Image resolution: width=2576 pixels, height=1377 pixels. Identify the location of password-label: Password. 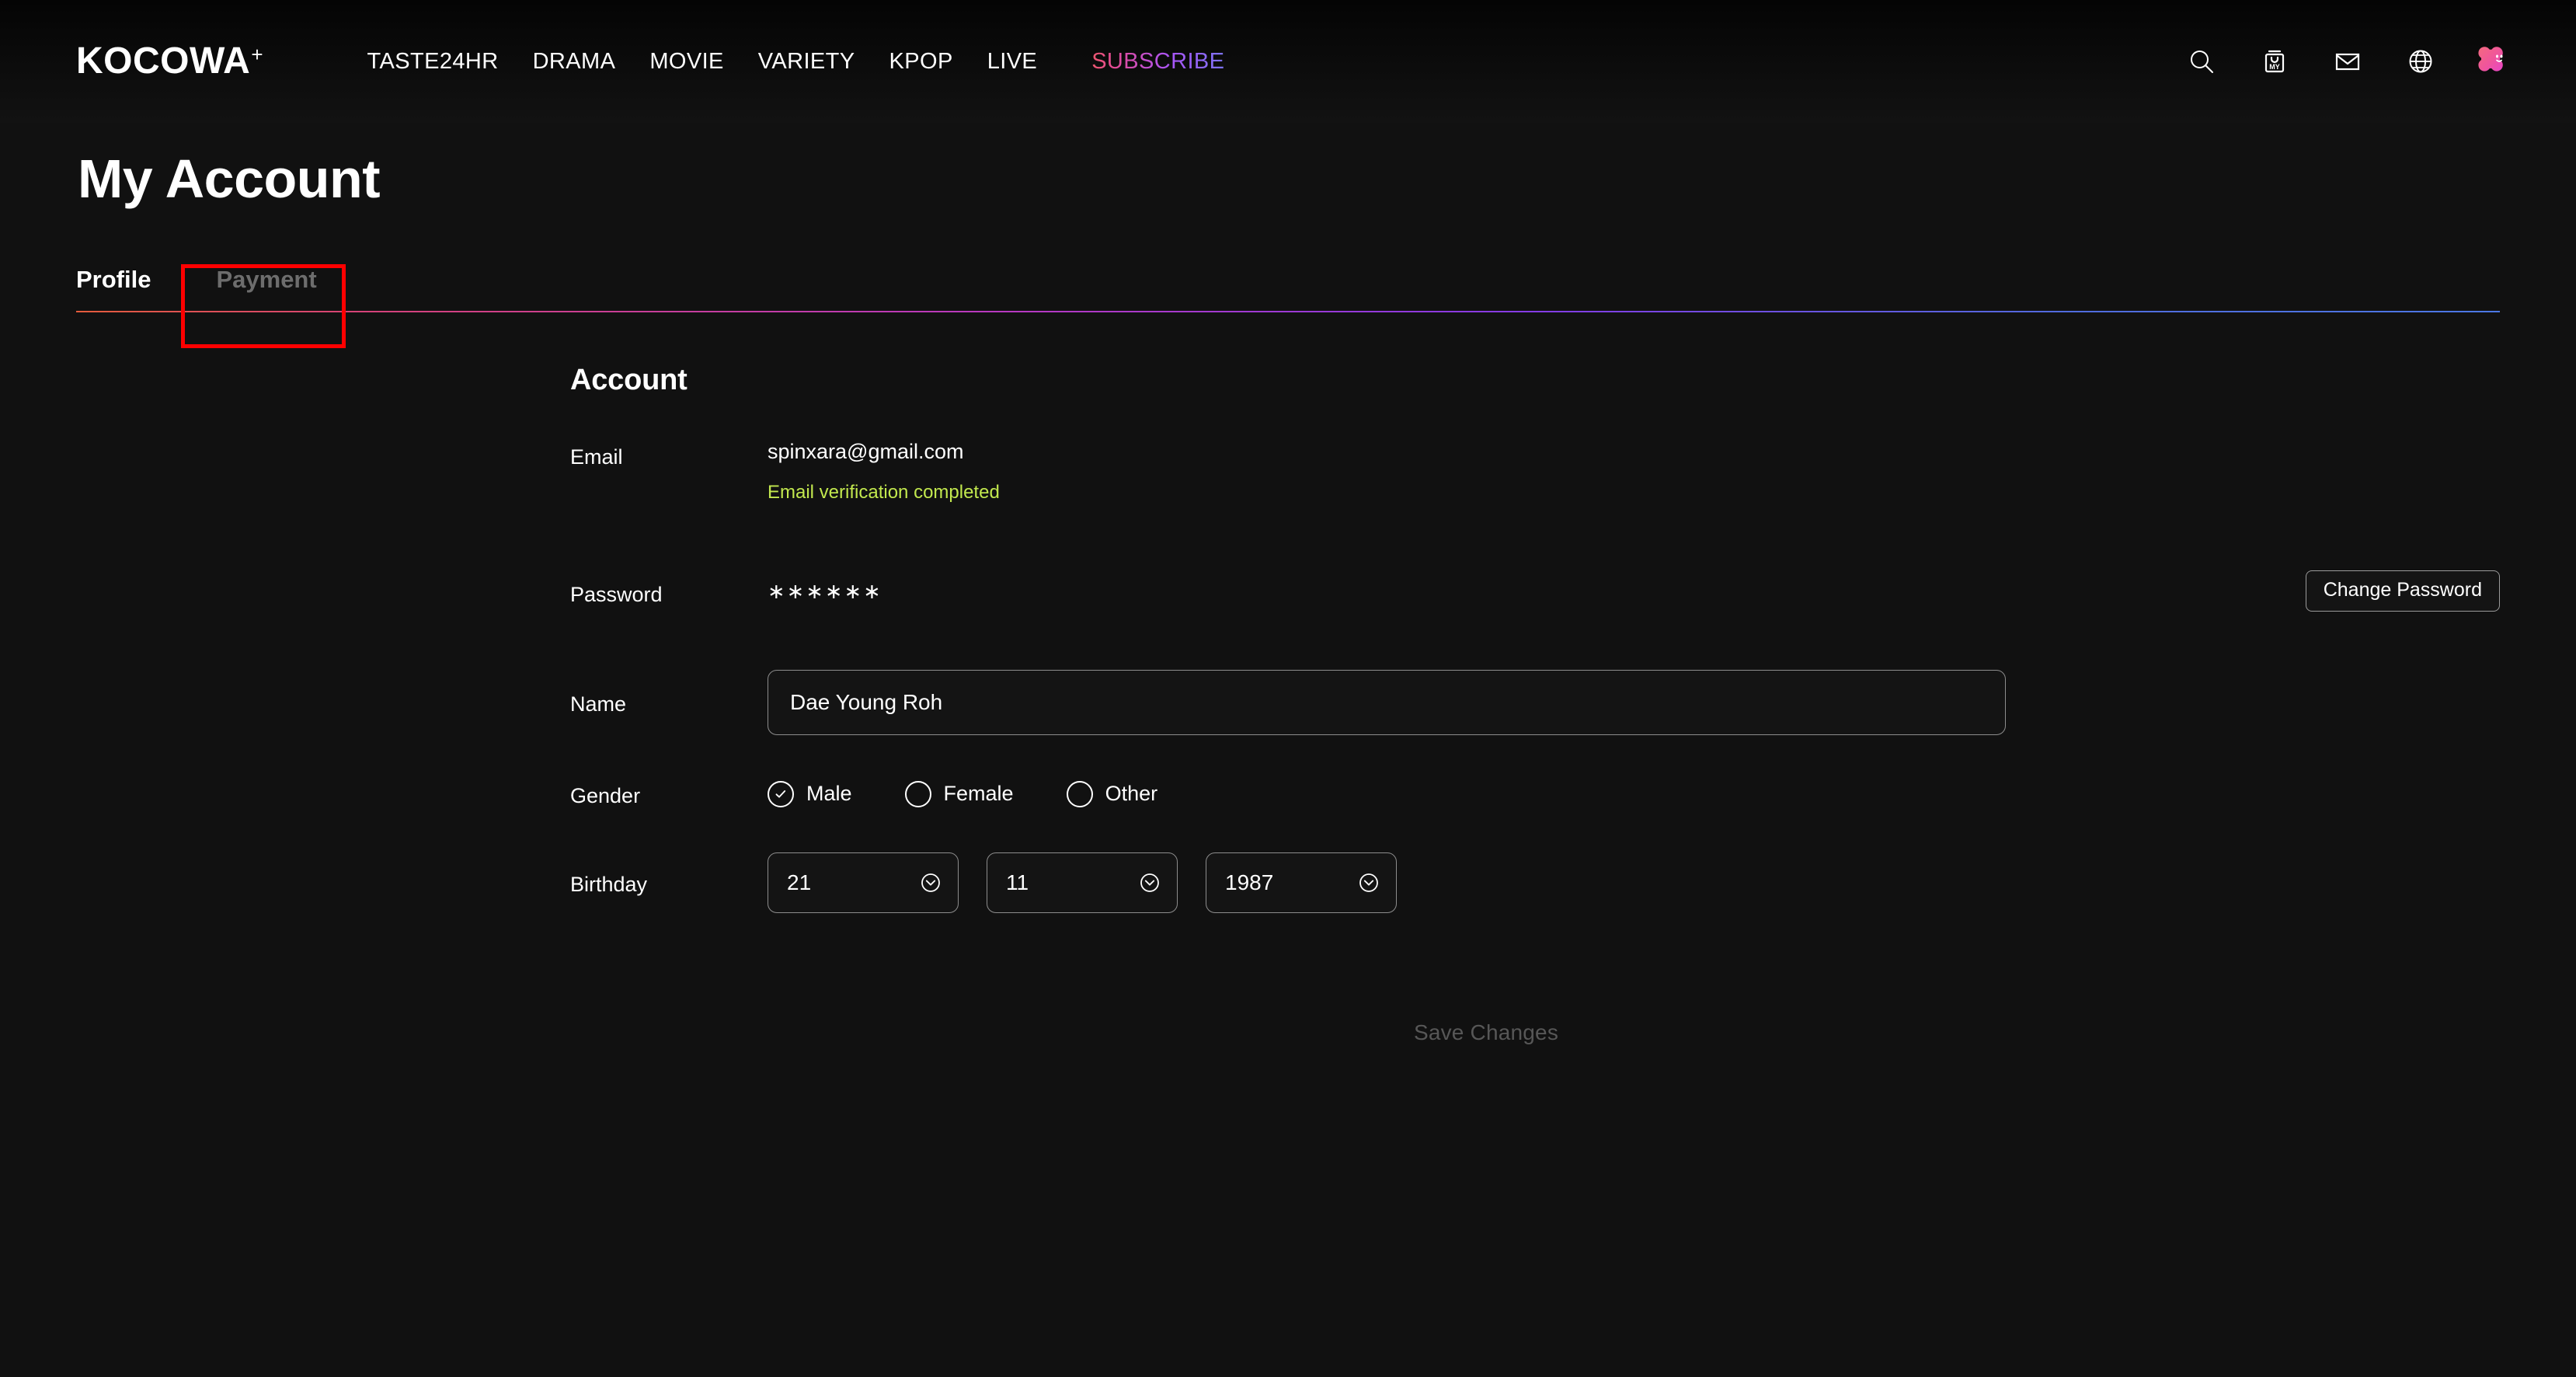
(616, 594).